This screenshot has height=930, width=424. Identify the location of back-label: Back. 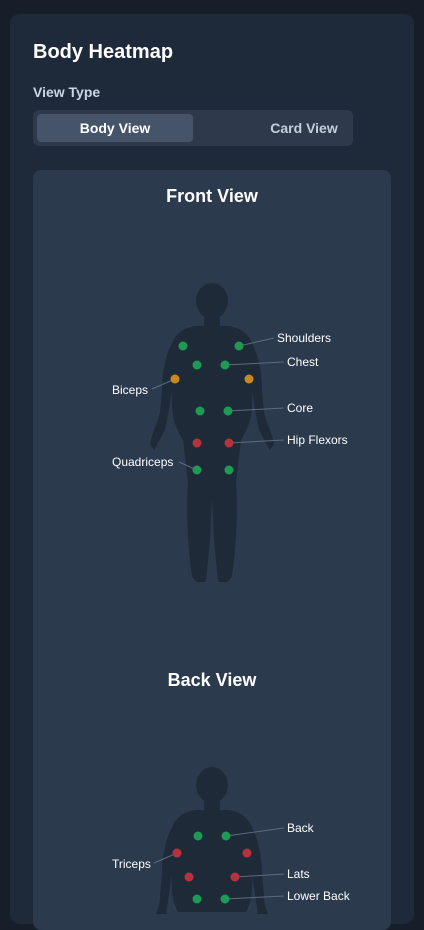
(300, 828).